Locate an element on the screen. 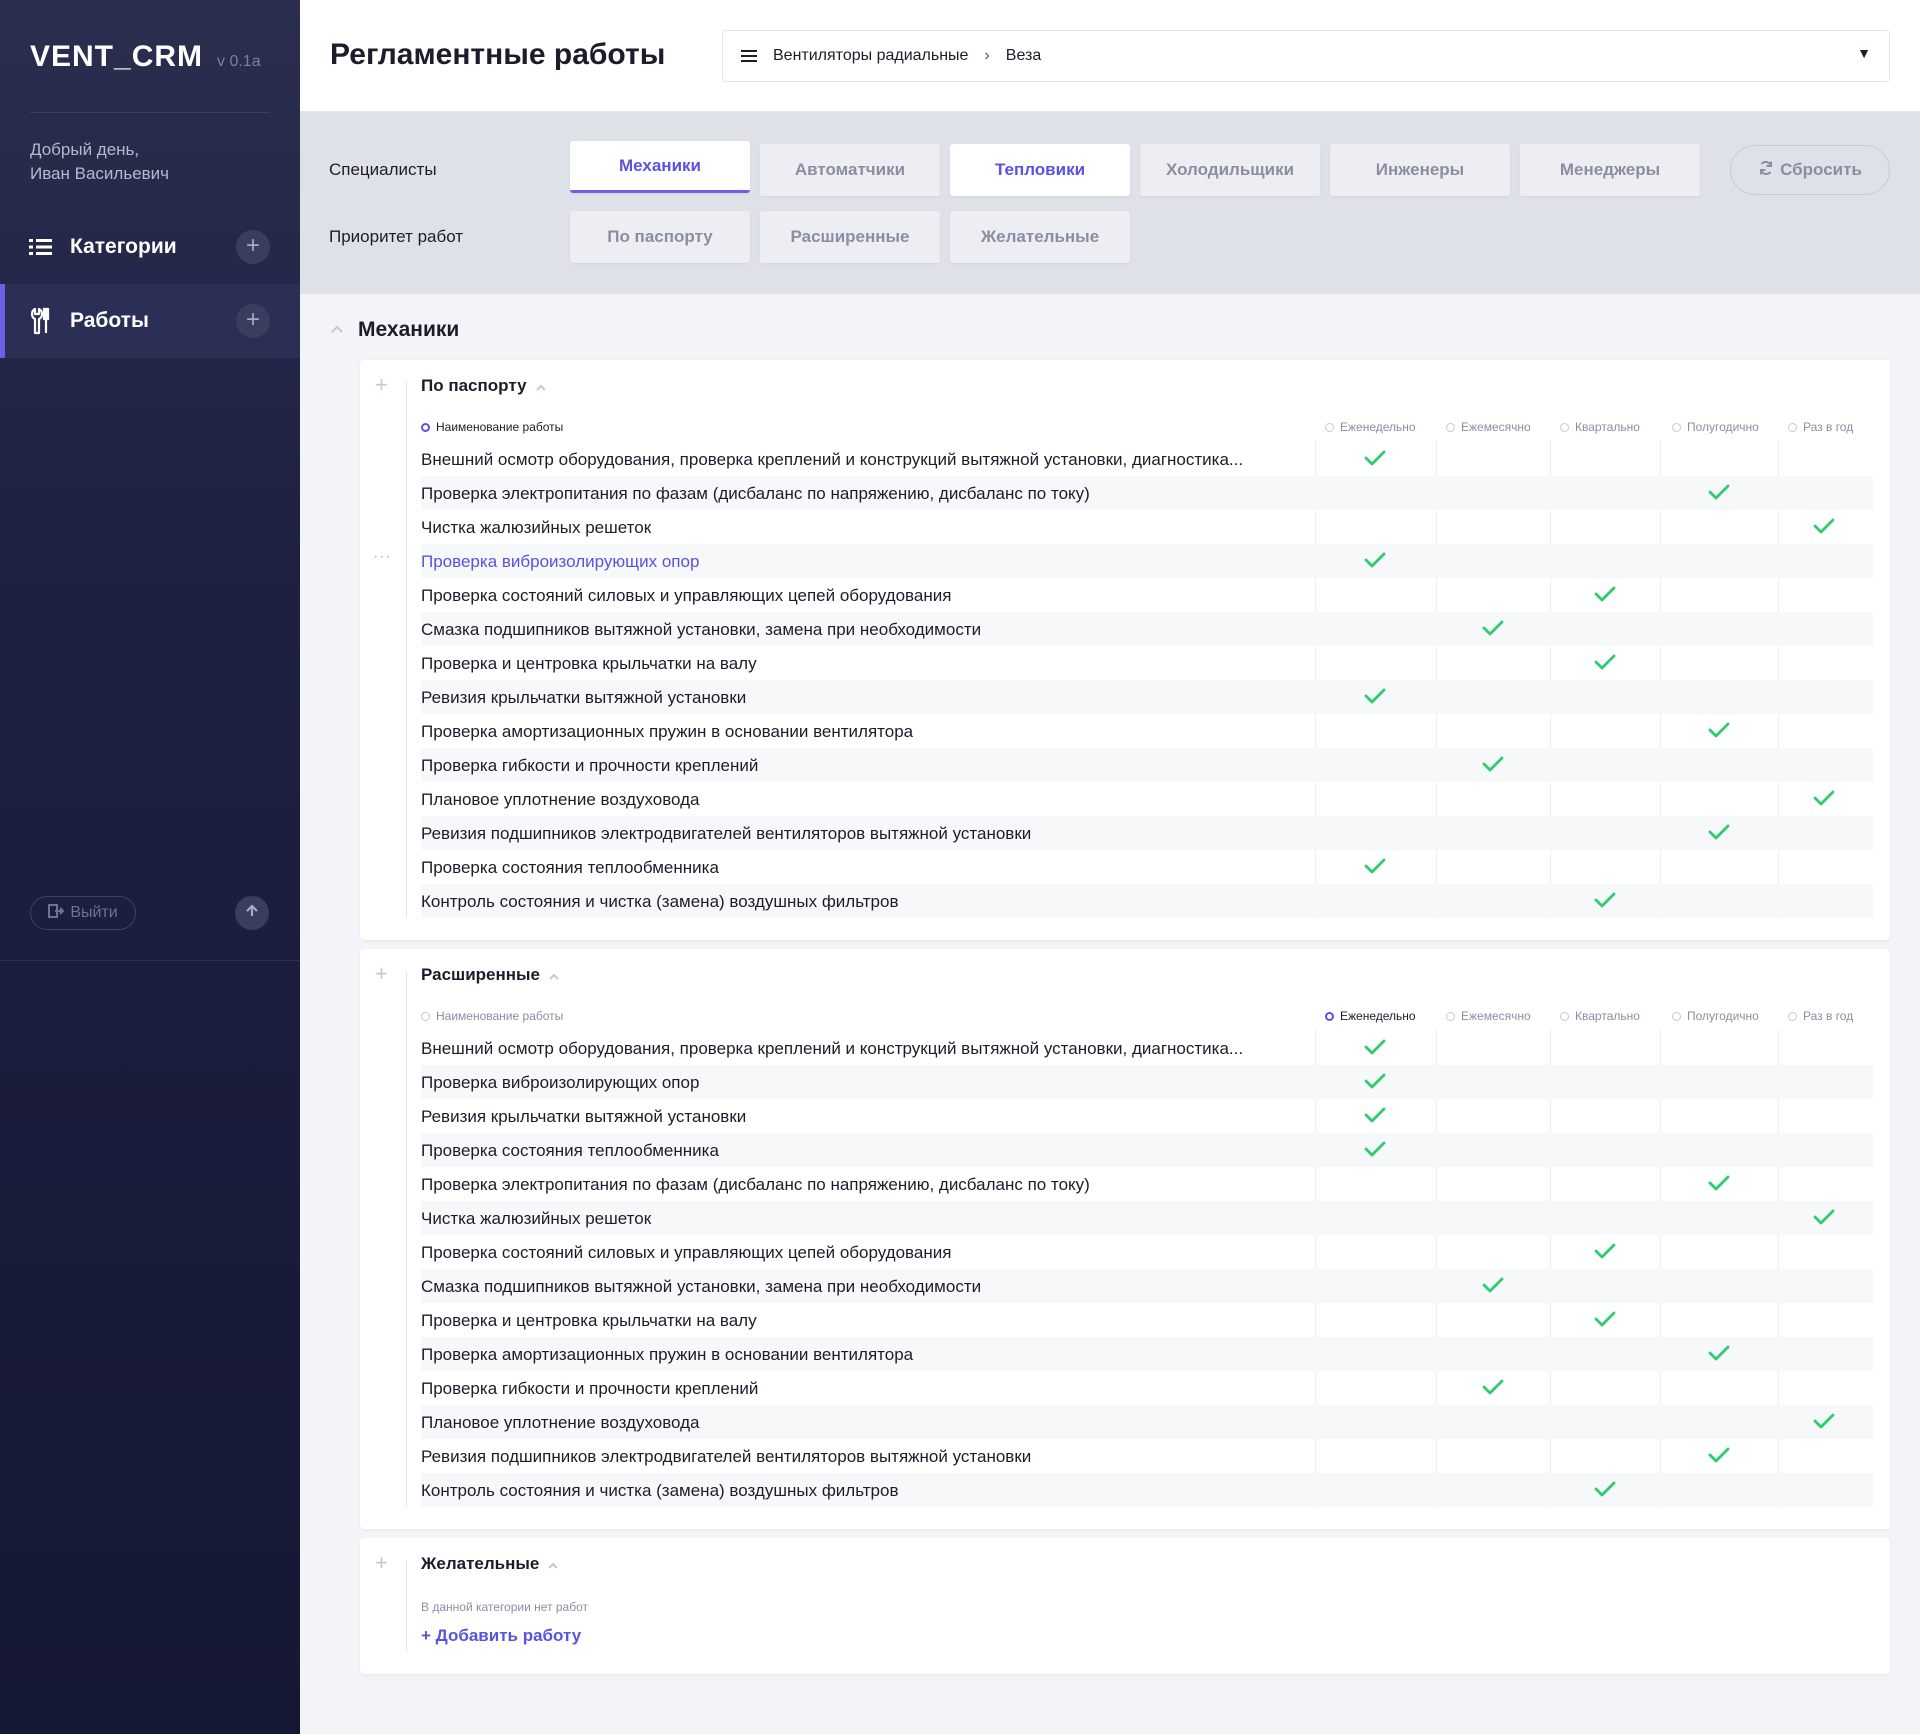 The height and width of the screenshot is (1734, 1920). section-title: Желательные is located at coordinates (490, 1564).